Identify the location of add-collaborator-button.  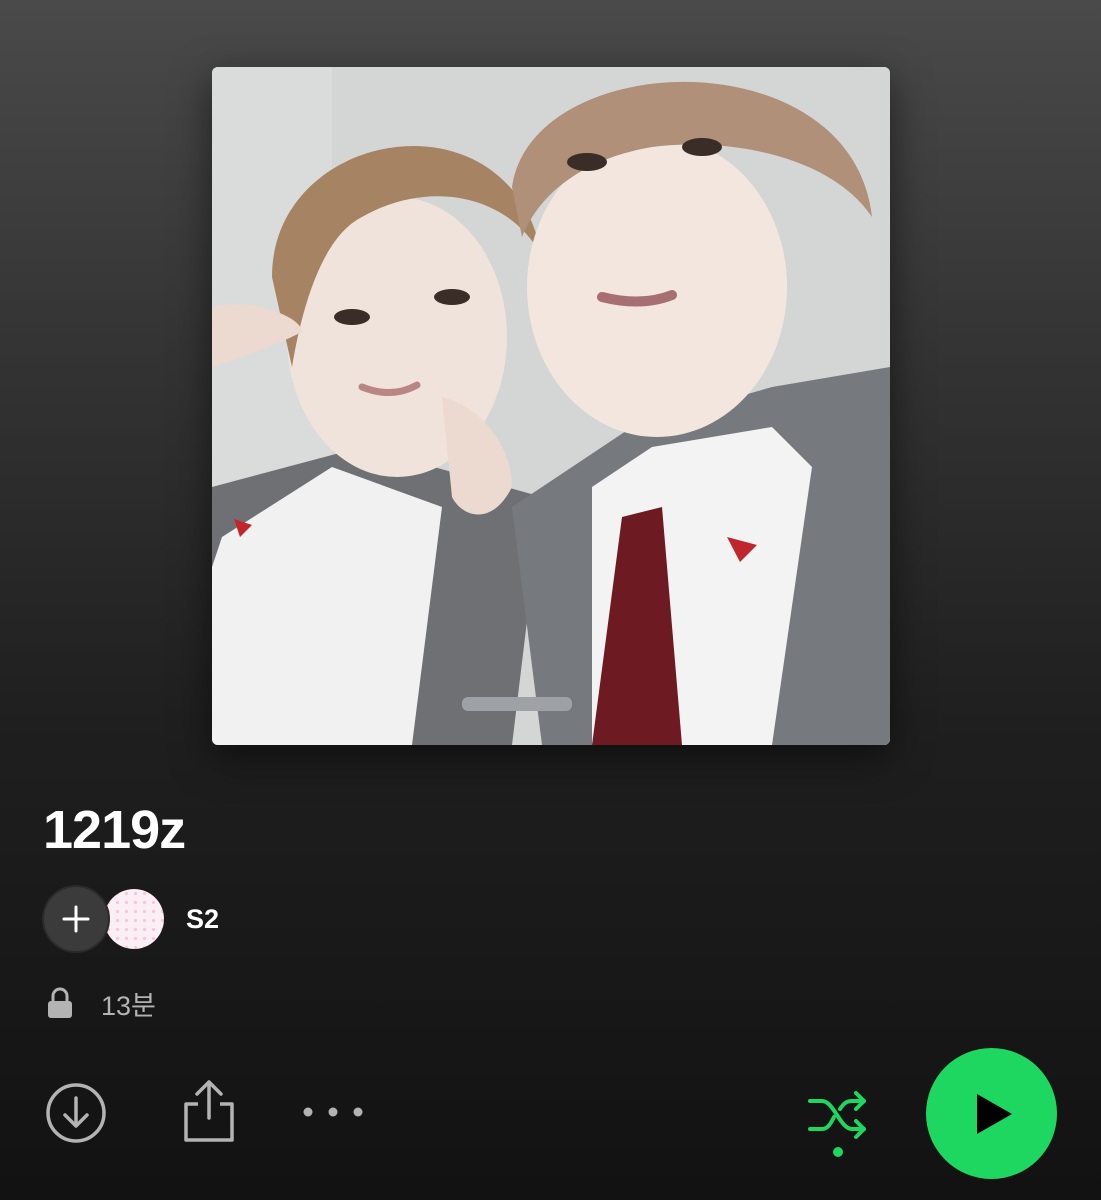
(76, 919).